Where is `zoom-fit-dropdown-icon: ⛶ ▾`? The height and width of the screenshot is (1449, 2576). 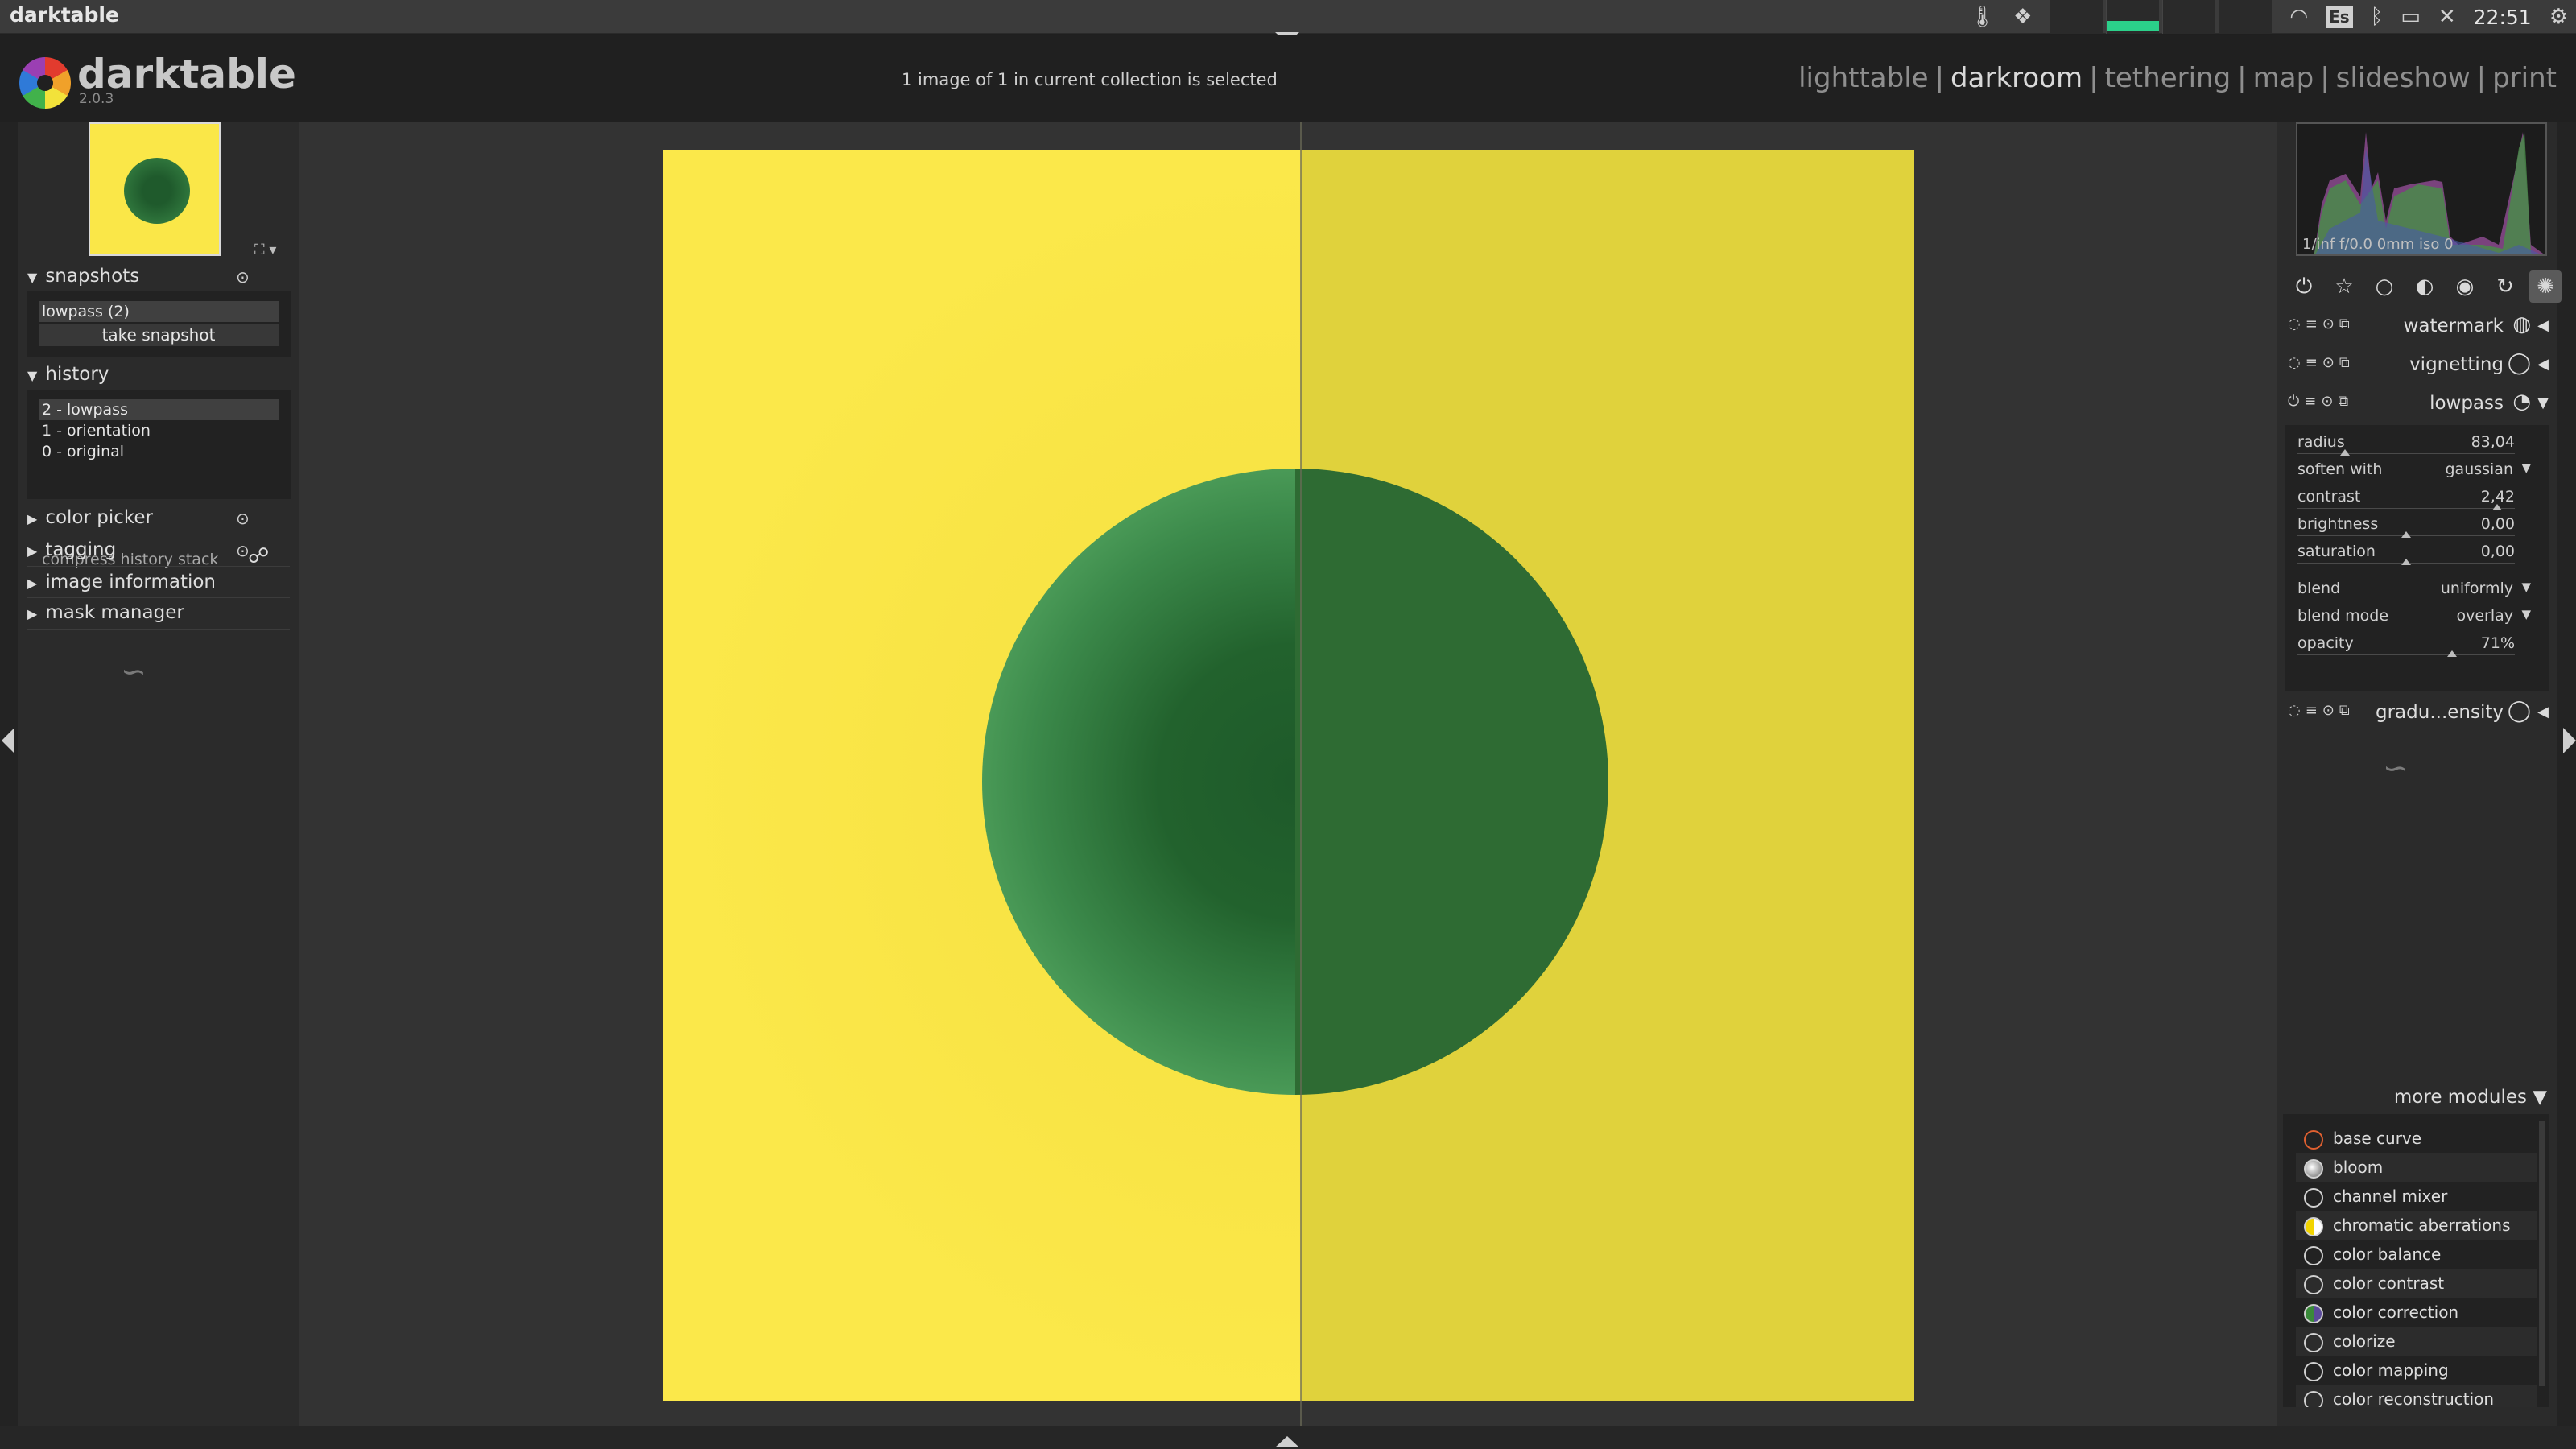 zoom-fit-dropdown-icon: ⛶ ▾ is located at coordinates (265, 250).